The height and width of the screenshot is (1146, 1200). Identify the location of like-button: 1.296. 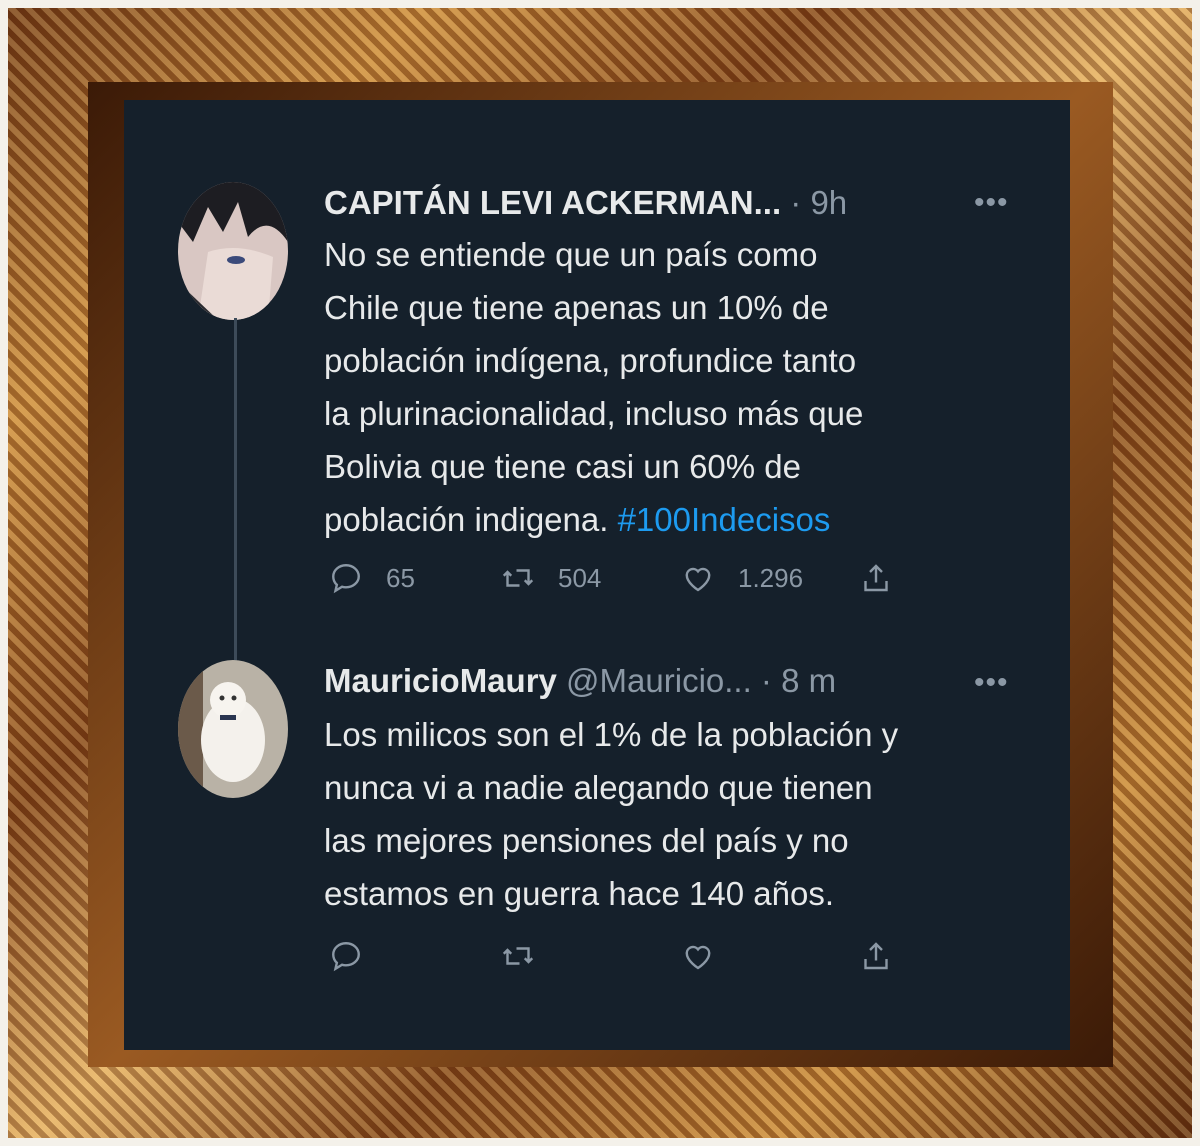
(741, 578).